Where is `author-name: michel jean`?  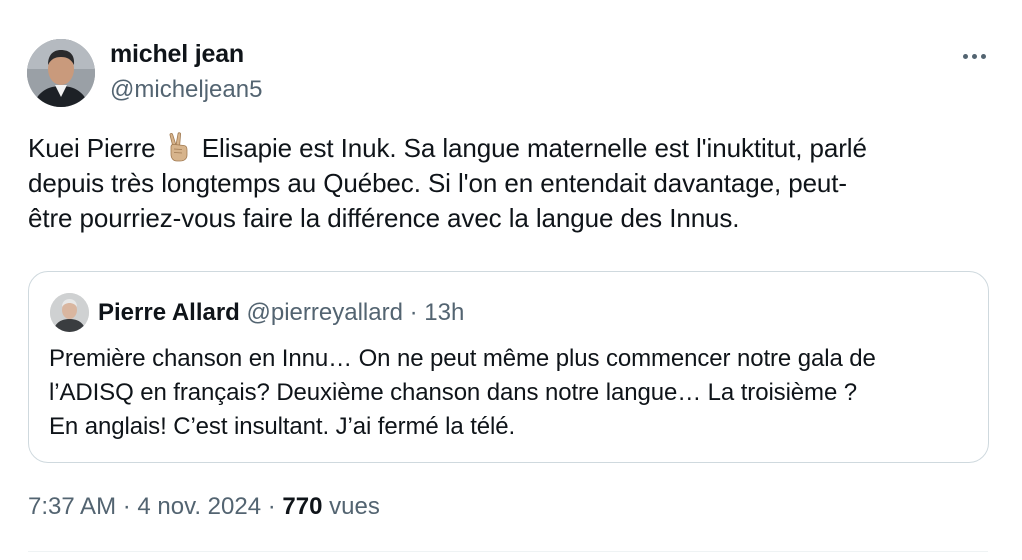
author-name: michel jean is located at coordinates (177, 54).